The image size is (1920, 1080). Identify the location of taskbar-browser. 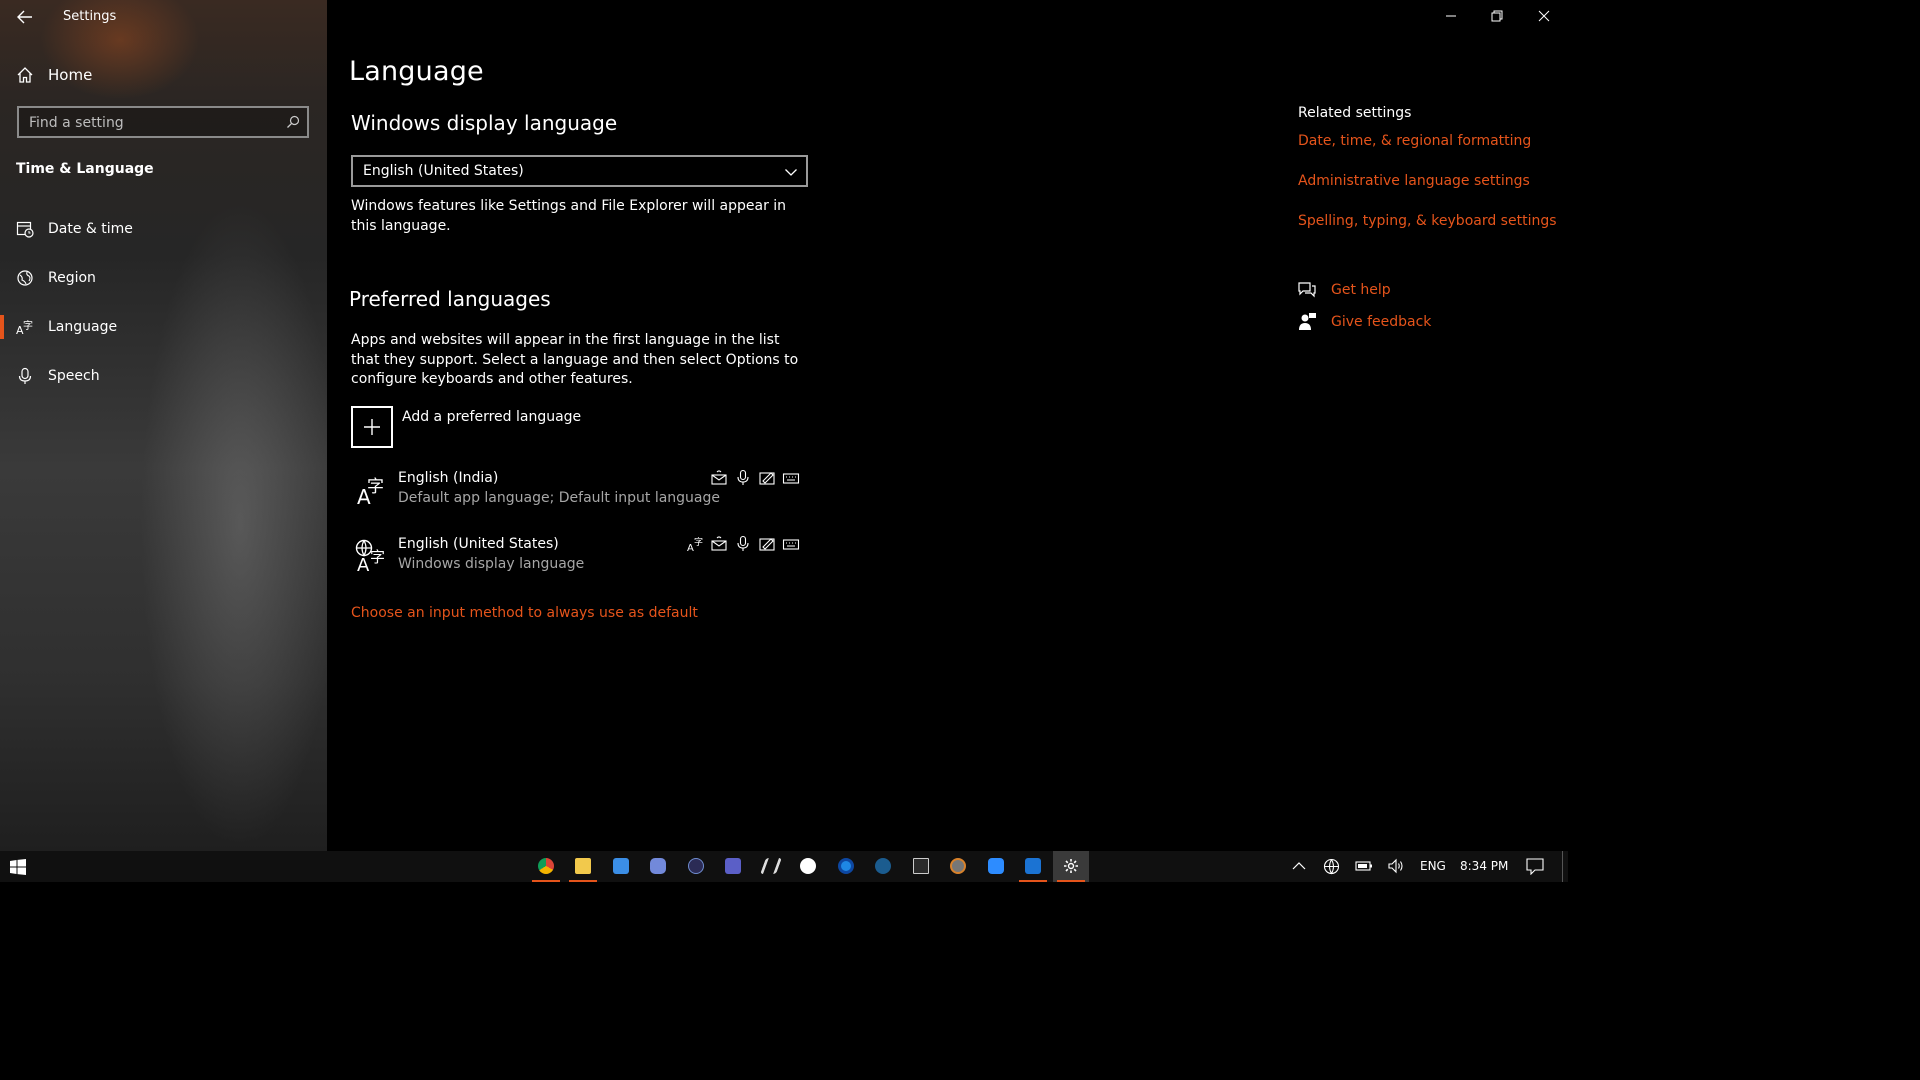
(958, 866).